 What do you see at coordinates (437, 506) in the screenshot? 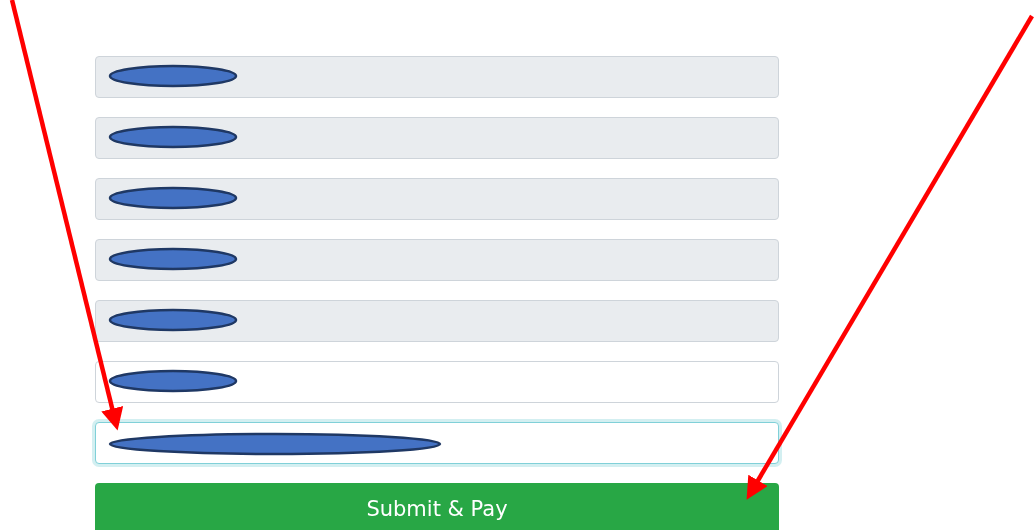
I see `submit-button: Submit & Pay` at bounding box center [437, 506].